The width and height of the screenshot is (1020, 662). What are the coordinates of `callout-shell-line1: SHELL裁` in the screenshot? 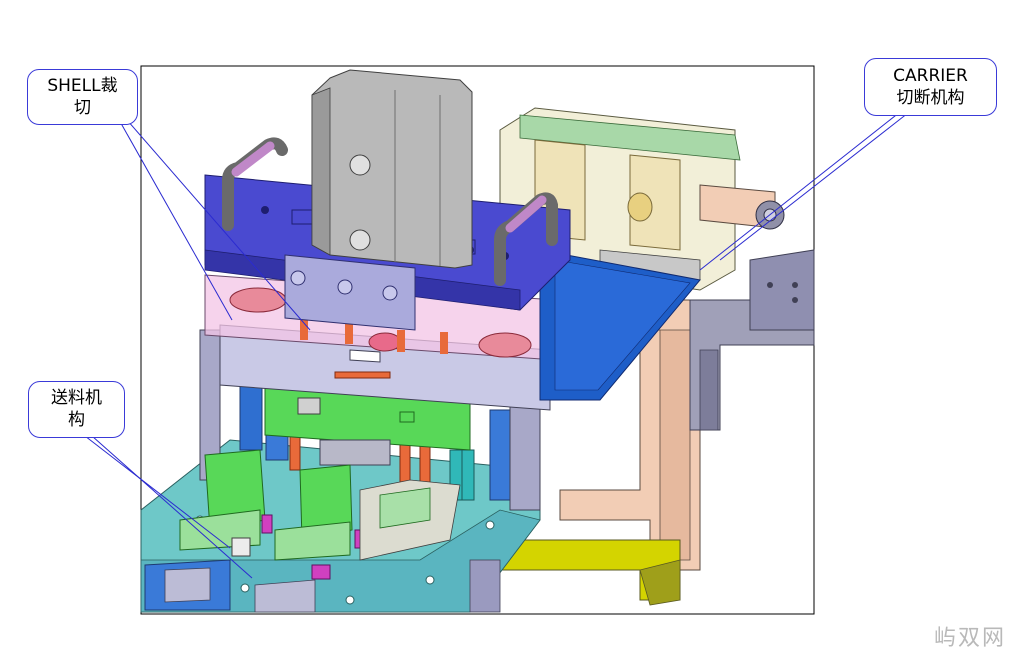 It's located at (82, 86).